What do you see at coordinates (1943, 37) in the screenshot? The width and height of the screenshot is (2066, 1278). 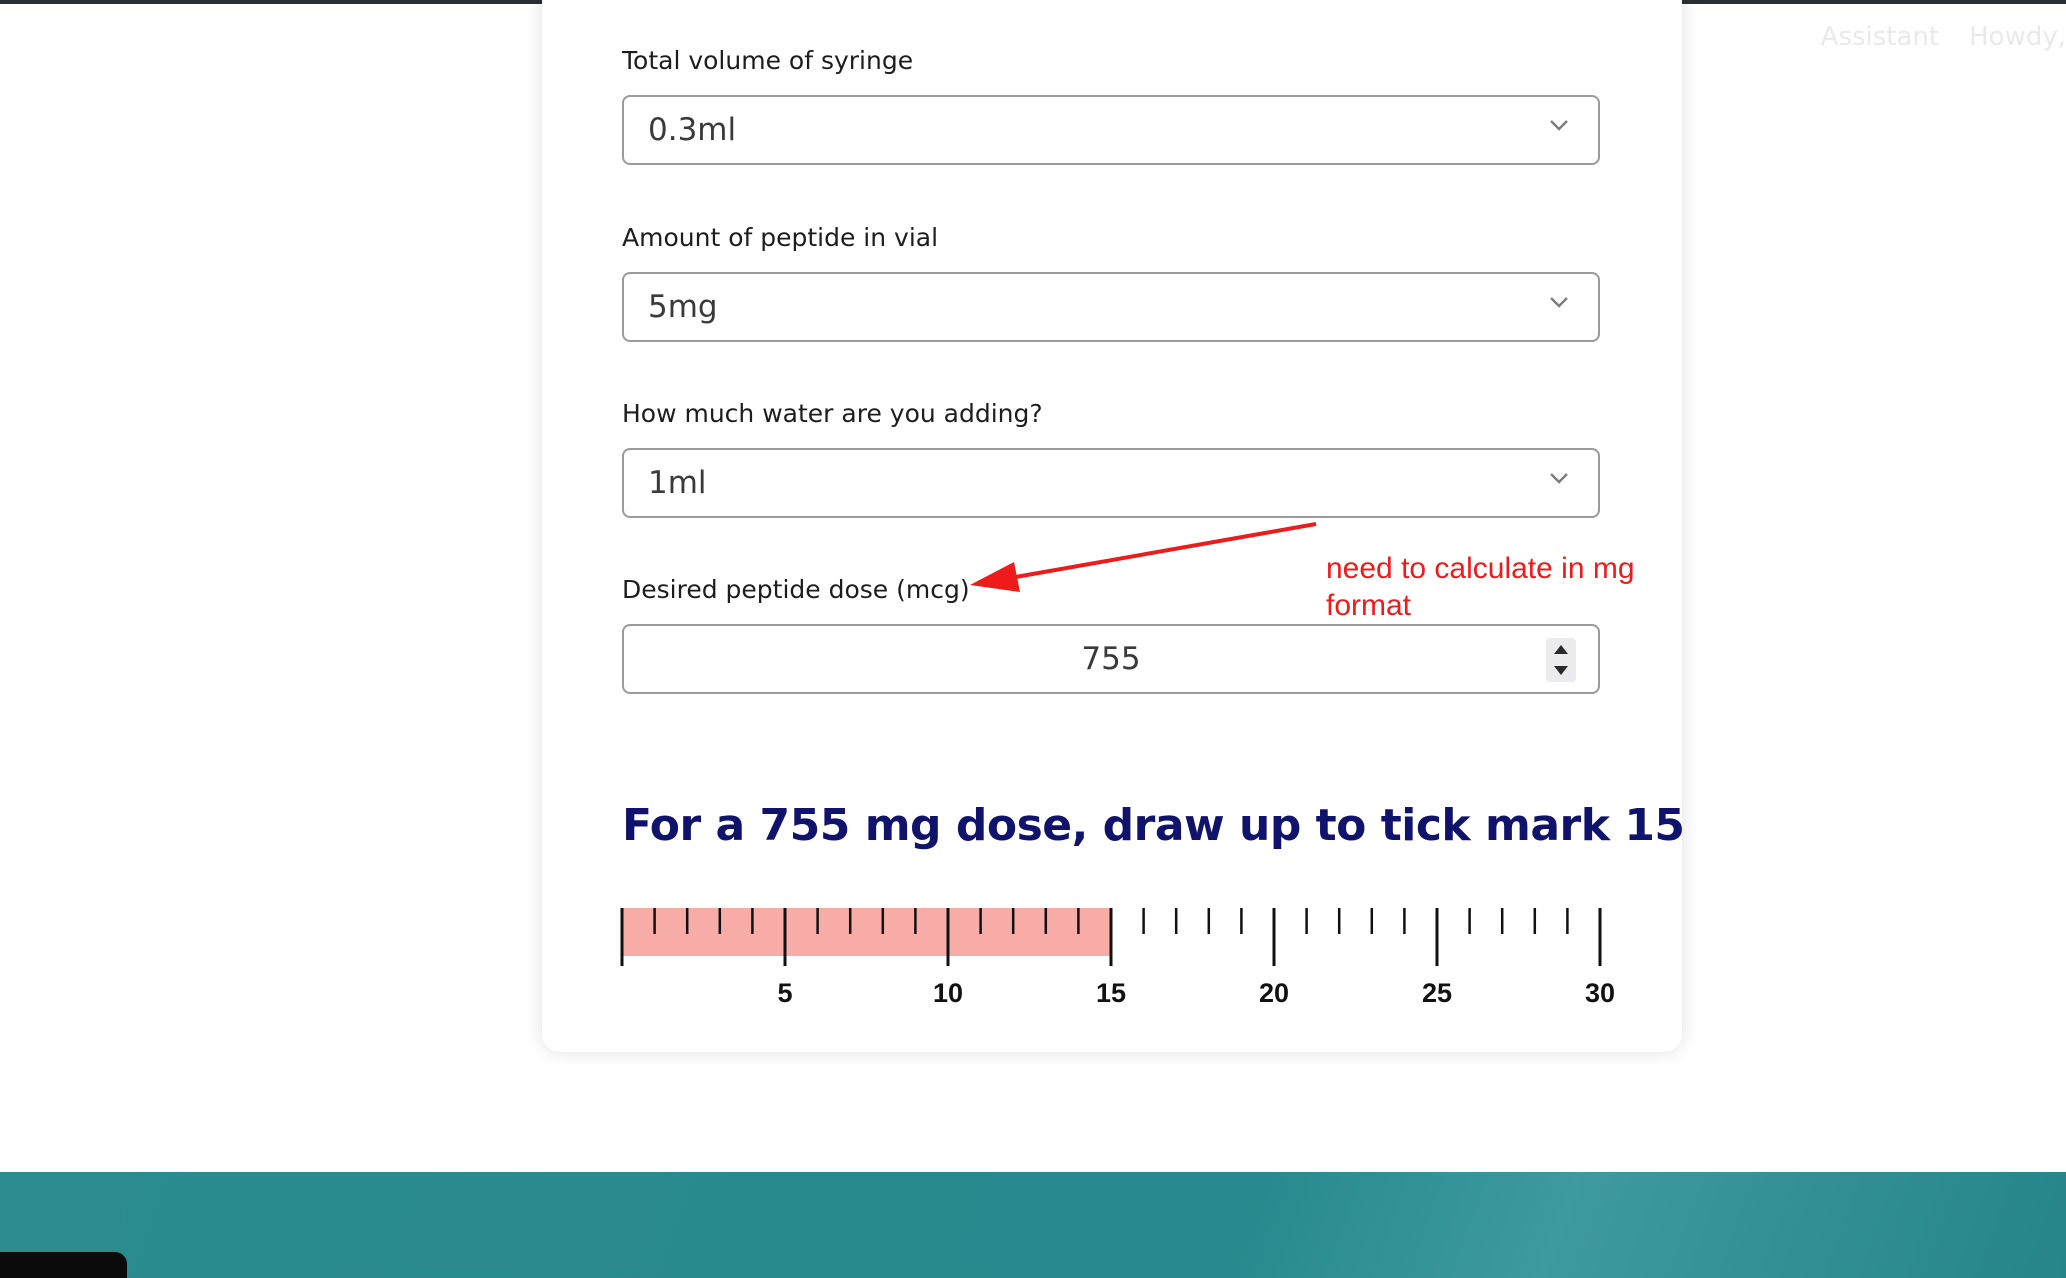 I see `top-nav: Assistant Howdy,` at bounding box center [1943, 37].